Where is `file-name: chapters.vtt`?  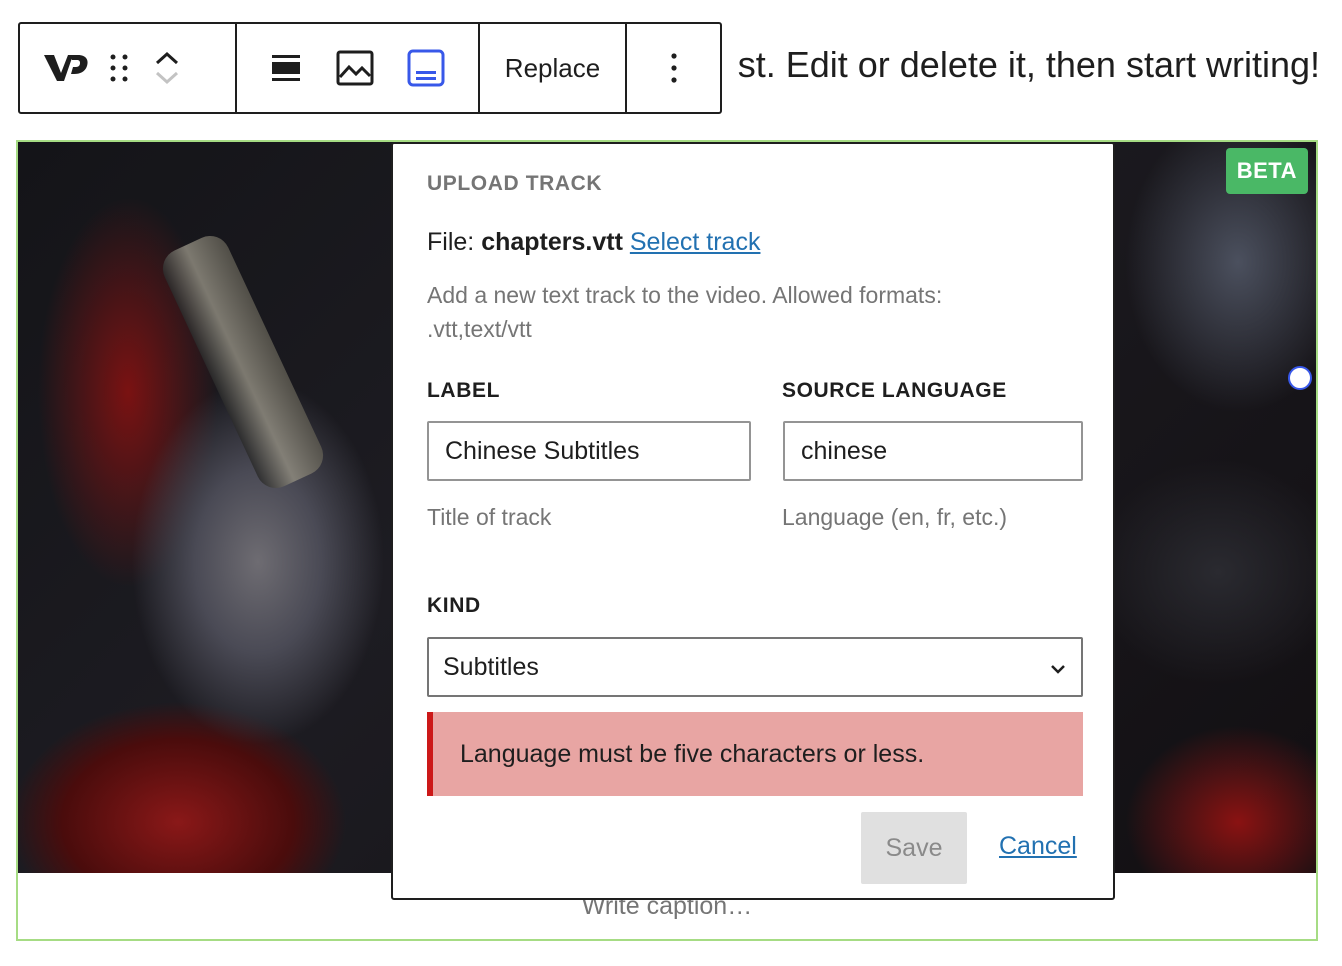
file-name: chapters.vtt is located at coordinates (552, 242).